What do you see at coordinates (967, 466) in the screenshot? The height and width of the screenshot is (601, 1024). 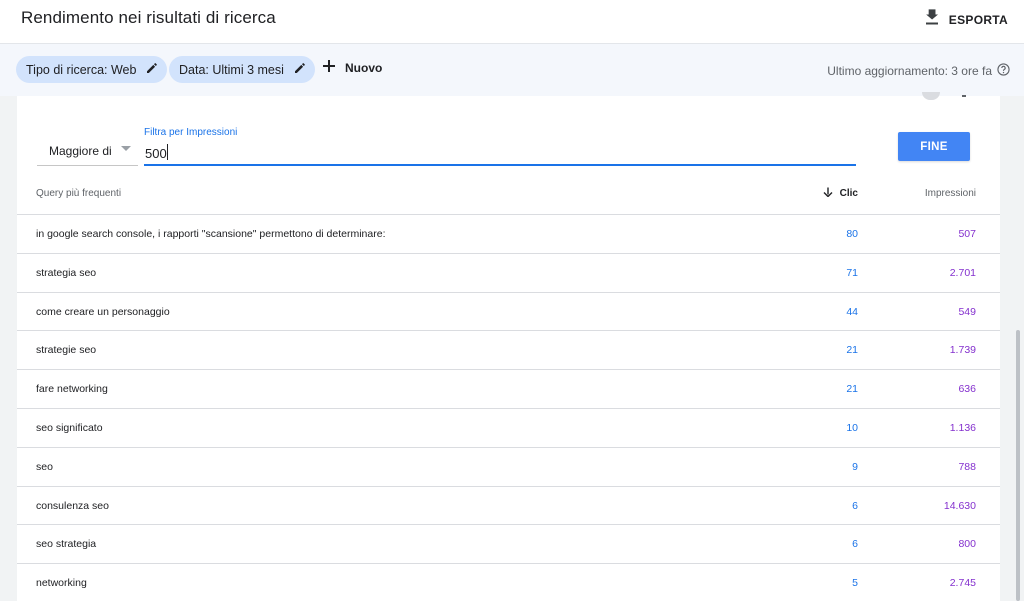 I see `impressions-cell: 788` at bounding box center [967, 466].